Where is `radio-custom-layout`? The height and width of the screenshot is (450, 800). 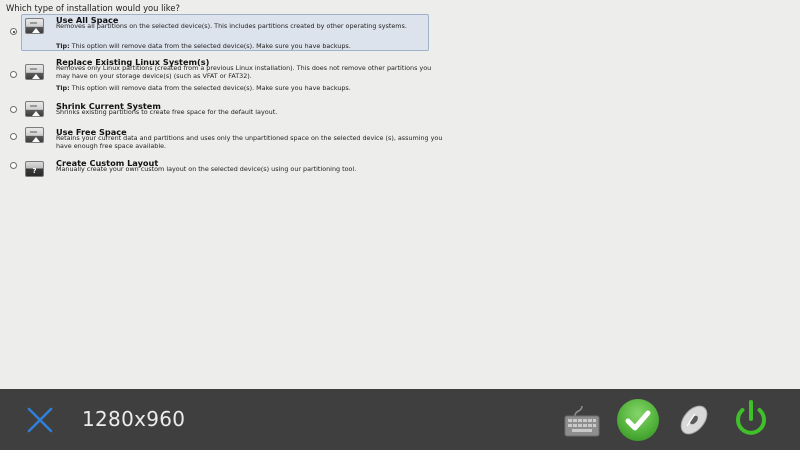 radio-custom-layout is located at coordinates (13, 165).